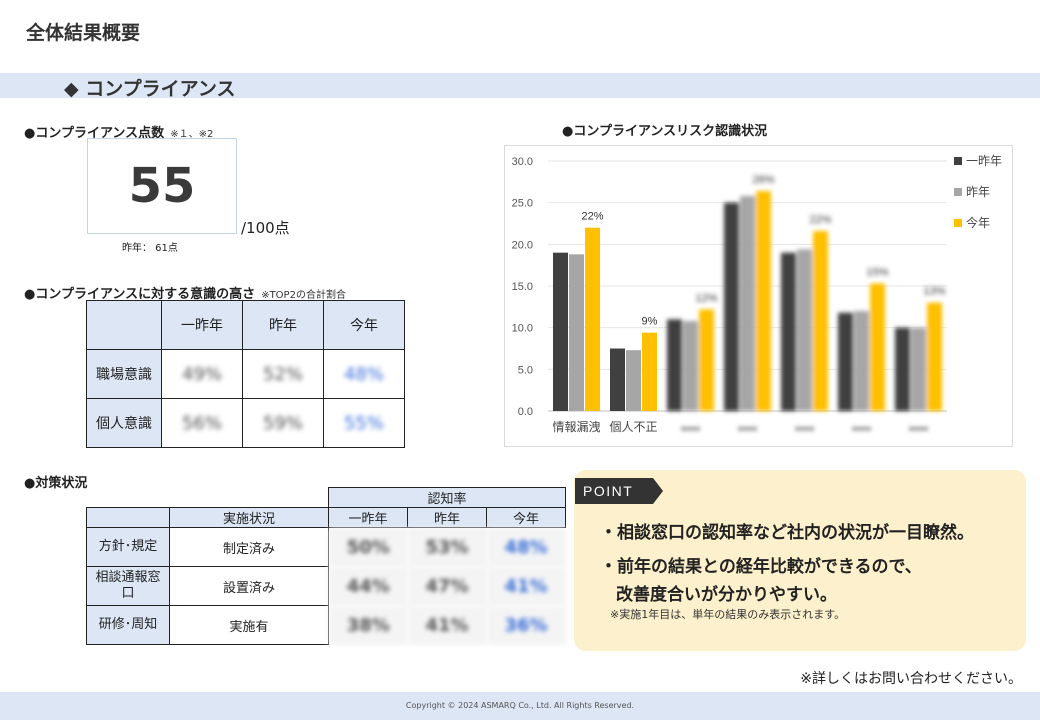 The height and width of the screenshot is (720, 1040). I want to click on row-header: 個人意識, so click(124, 423).